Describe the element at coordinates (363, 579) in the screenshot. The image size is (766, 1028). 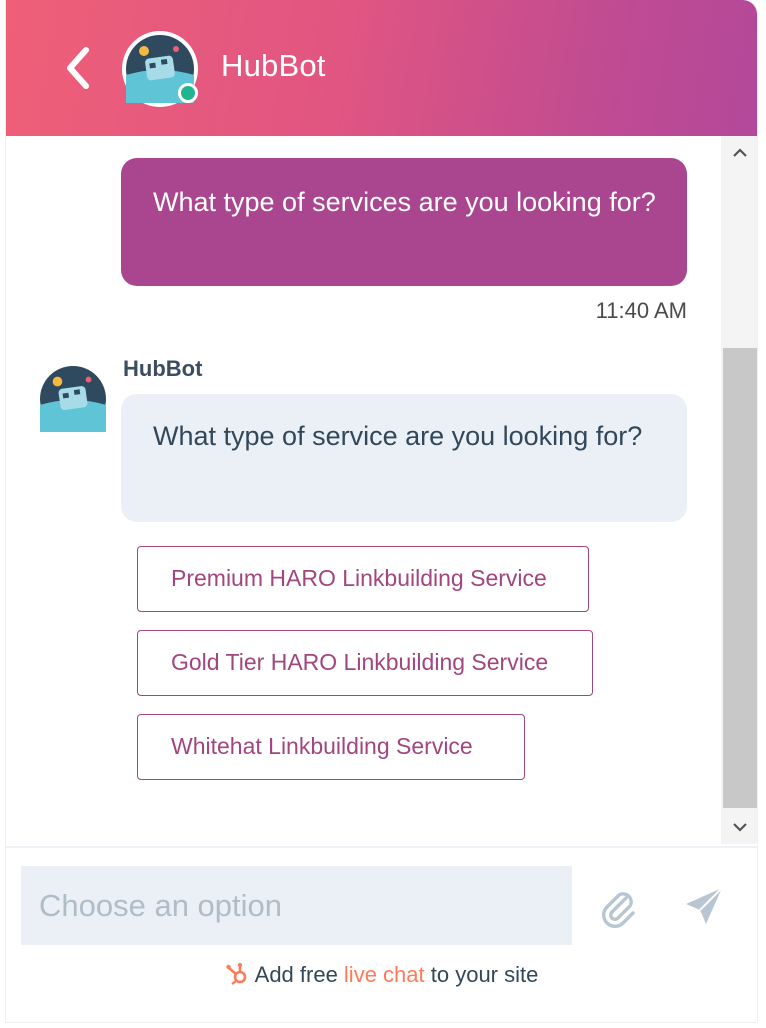
I see `quick-reply-option: Premium HARO Linkbuilding Service` at that location.